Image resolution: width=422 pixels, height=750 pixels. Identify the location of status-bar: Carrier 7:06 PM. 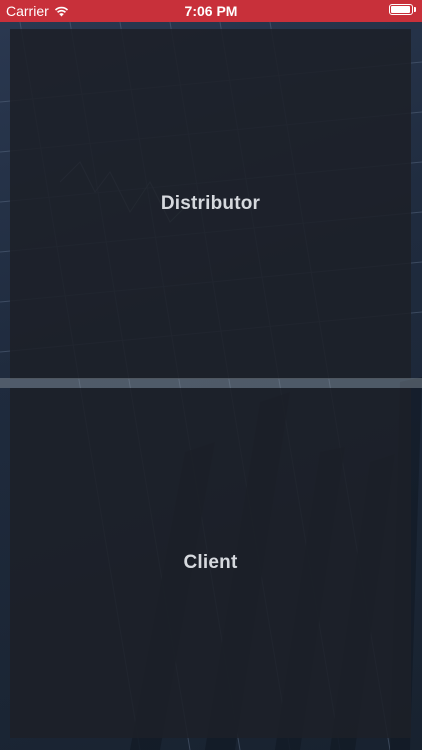
(211, 11).